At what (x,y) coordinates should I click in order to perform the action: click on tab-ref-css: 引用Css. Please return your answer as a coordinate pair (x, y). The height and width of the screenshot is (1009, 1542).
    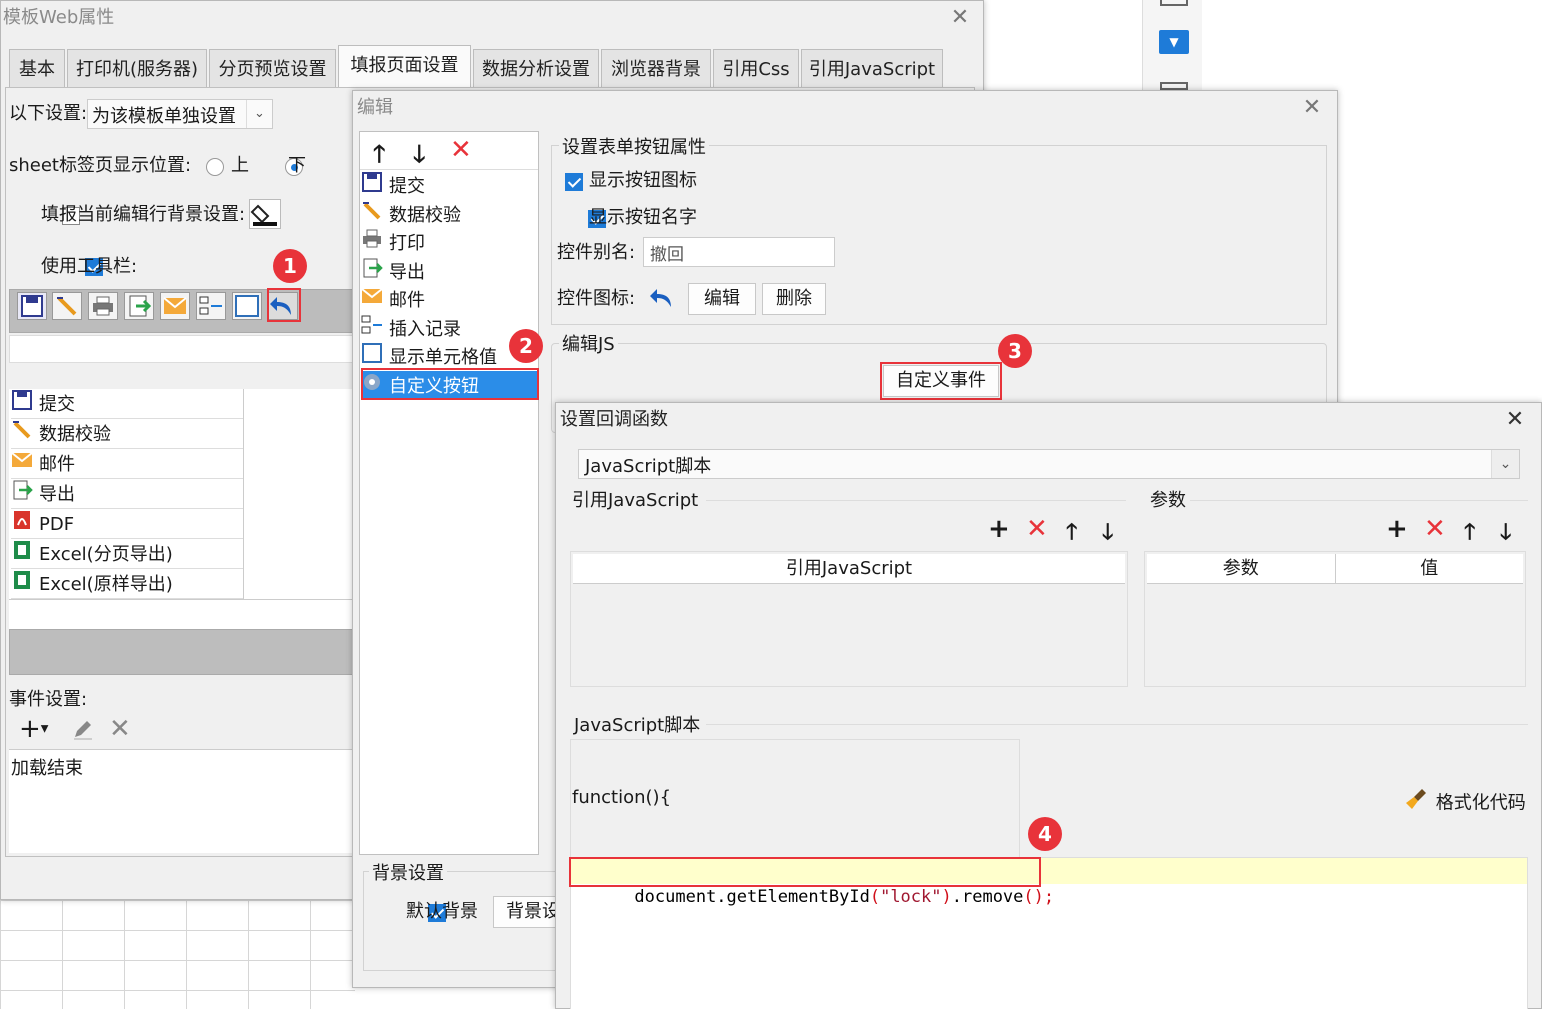
    Looking at the image, I should click on (756, 68).